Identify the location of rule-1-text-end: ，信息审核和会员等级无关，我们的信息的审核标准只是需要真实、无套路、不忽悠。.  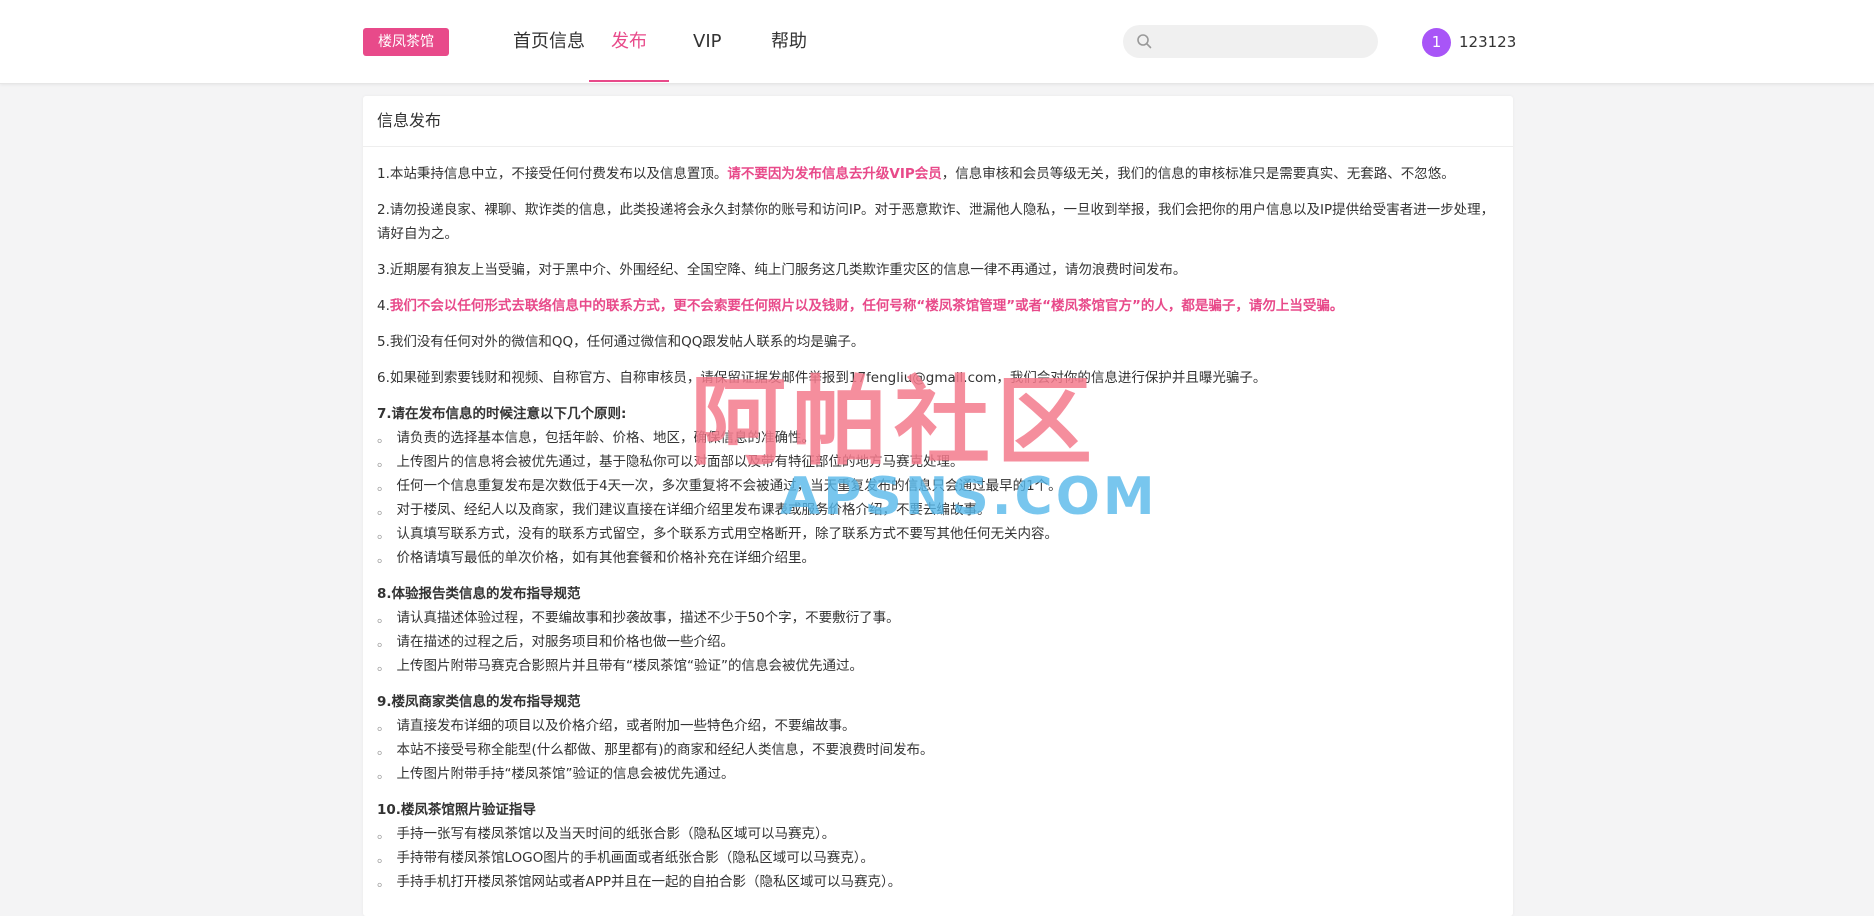
(1198, 174).